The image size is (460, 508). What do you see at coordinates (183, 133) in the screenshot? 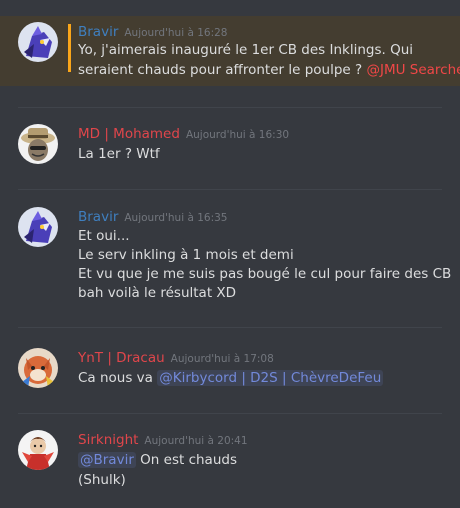
I see `message-header: MD | Mohamed Aujourd'hui à 16:30` at bounding box center [183, 133].